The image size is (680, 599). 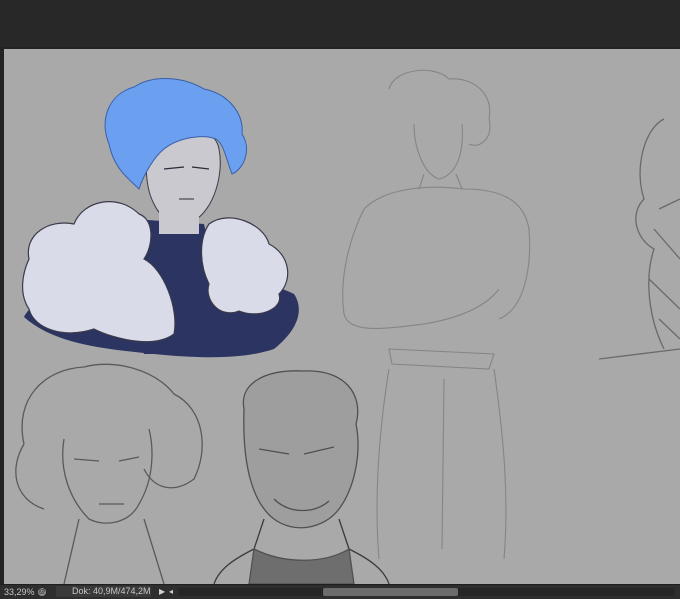 I want to click on partial-figure-sketch, so click(x=639, y=239).